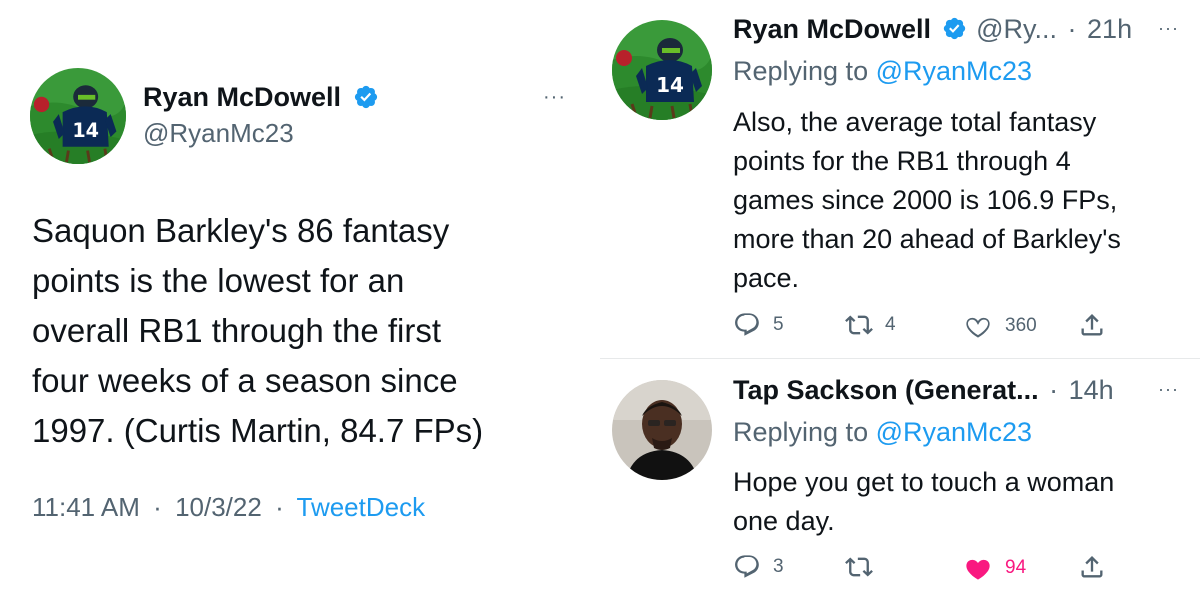 The height and width of the screenshot is (600, 1200). I want to click on reply-header: Ryan McDowell @Ry... · 21h, so click(932, 29).